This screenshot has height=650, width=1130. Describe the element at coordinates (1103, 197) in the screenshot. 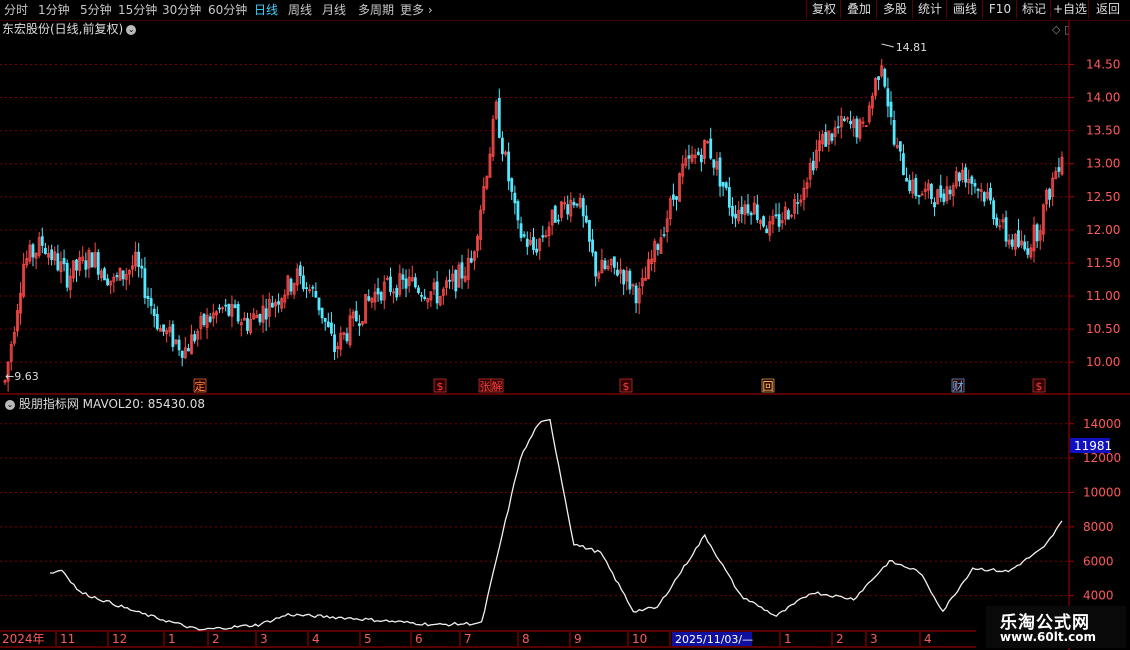

I see `price-tick-label: 12.50` at that location.